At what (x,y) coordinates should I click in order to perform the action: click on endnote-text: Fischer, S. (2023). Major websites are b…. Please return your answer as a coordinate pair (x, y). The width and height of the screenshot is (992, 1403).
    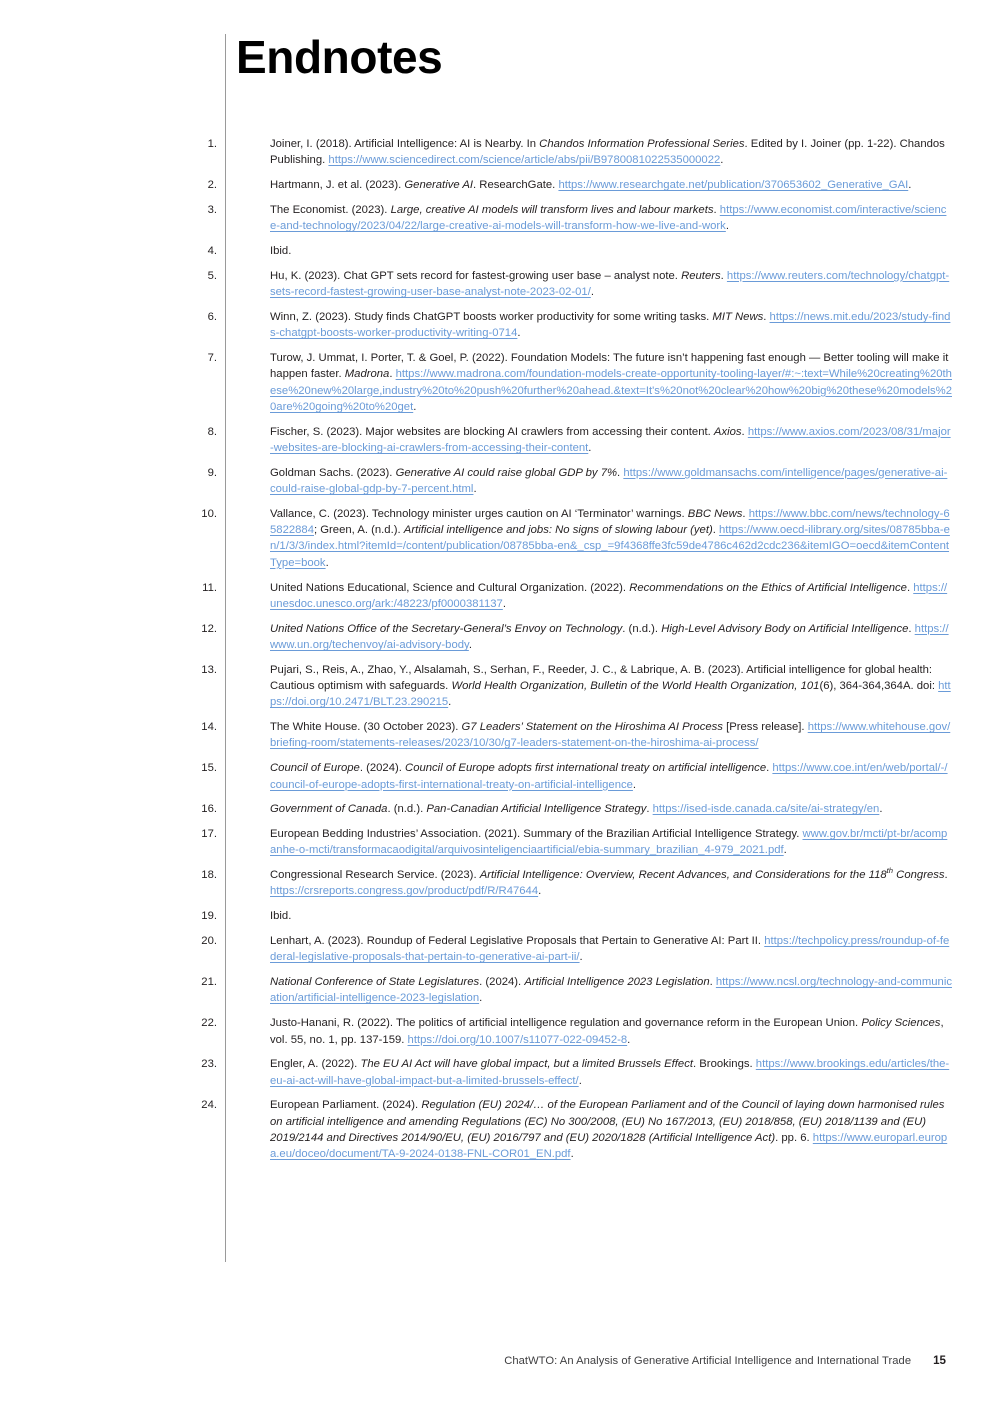
    Looking at the image, I should click on (584, 440).